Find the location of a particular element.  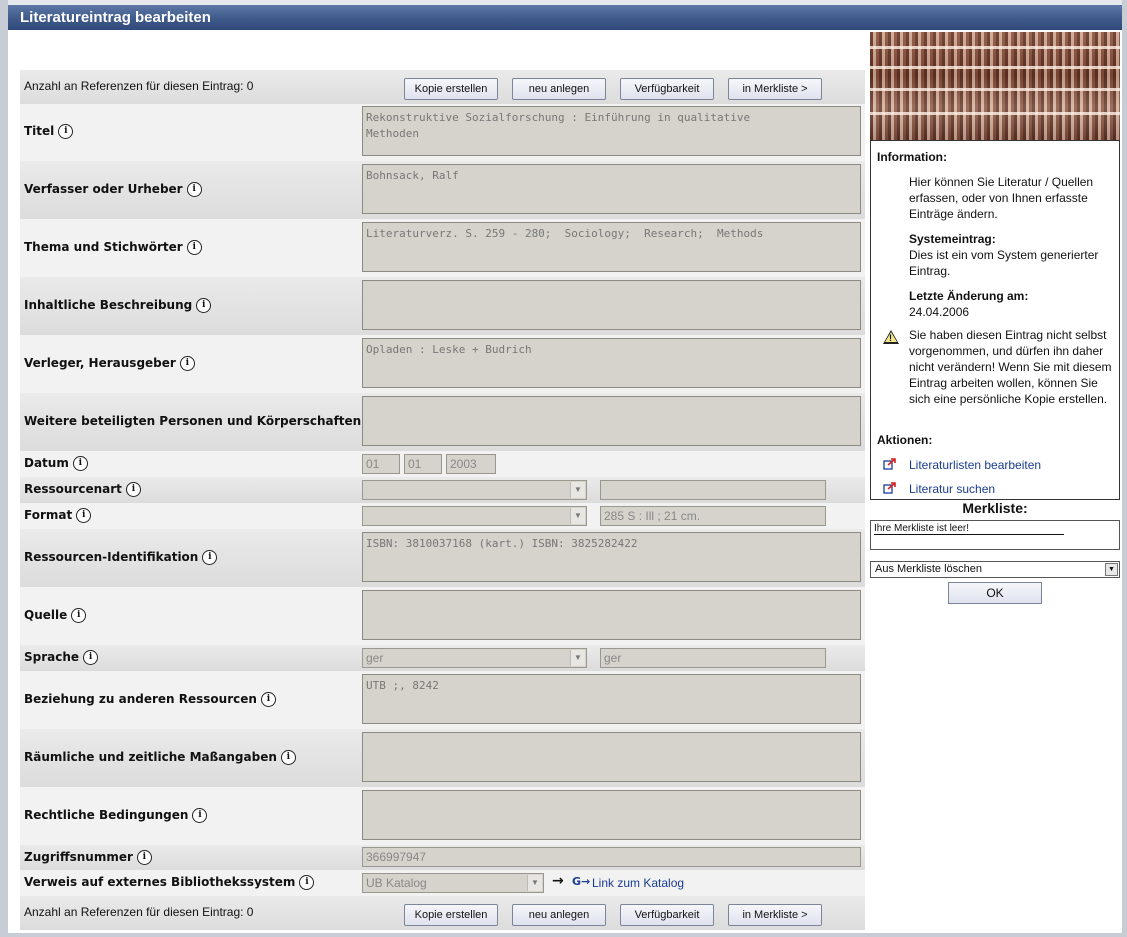

catalog-select: UB Katalog ▼ is located at coordinates (453, 883).